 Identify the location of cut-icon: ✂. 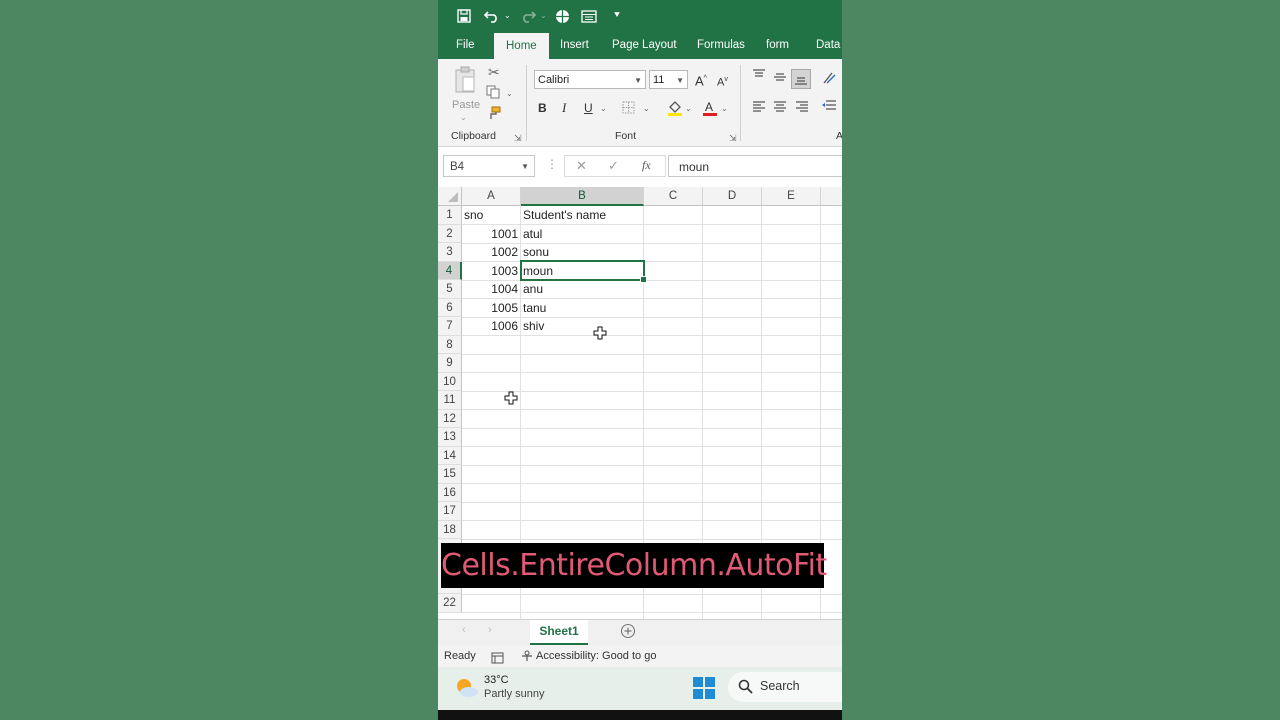
(494, 72).